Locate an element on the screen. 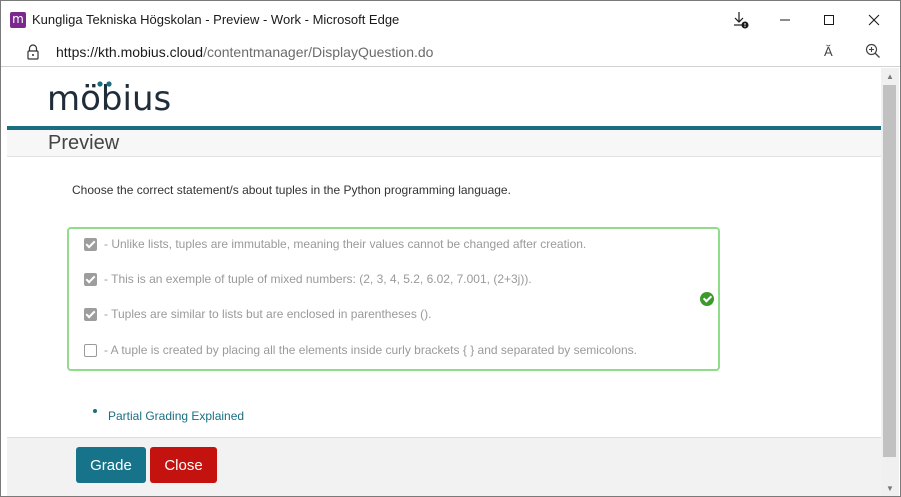 Image resolution: width=901 pixels, height=497 pixels. scroll-thumb is located at coordinates (889, 271).